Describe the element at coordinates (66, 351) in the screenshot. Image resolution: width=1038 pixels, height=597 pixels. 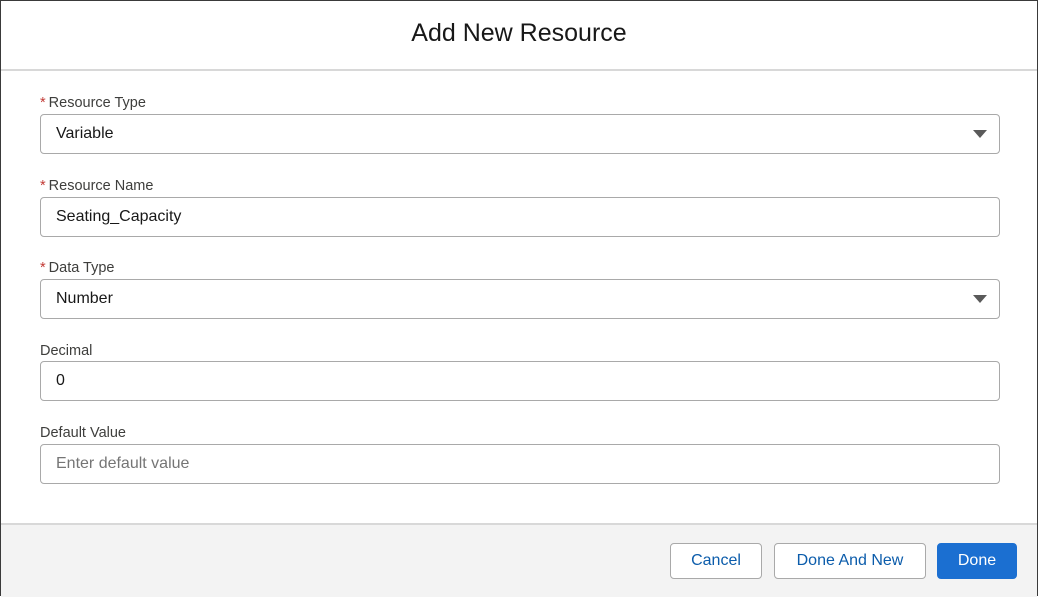
I see `decimal-label: Decimal` at that location.